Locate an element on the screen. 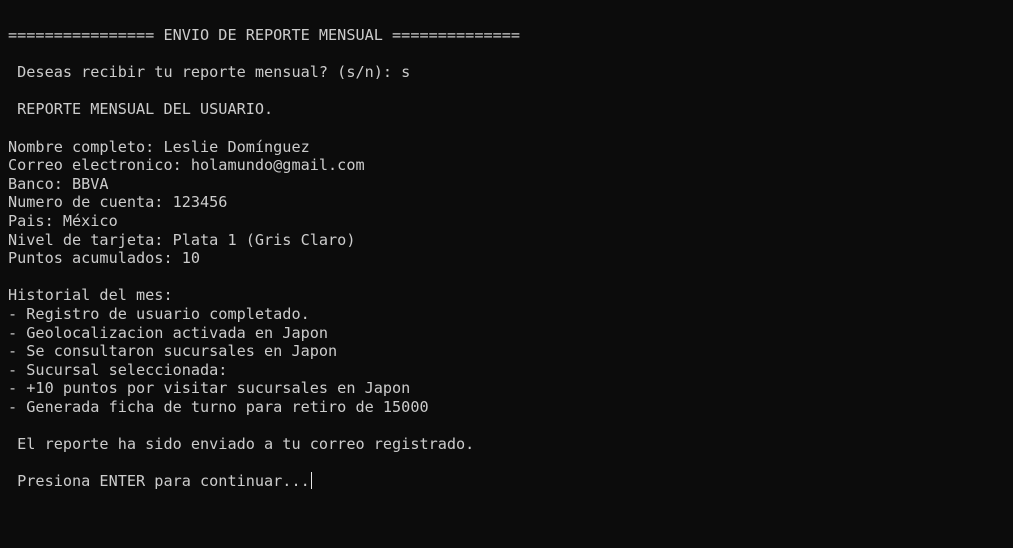  history-item: - Geolocalizacion activada en Japon is located at coordinates (168, 332).